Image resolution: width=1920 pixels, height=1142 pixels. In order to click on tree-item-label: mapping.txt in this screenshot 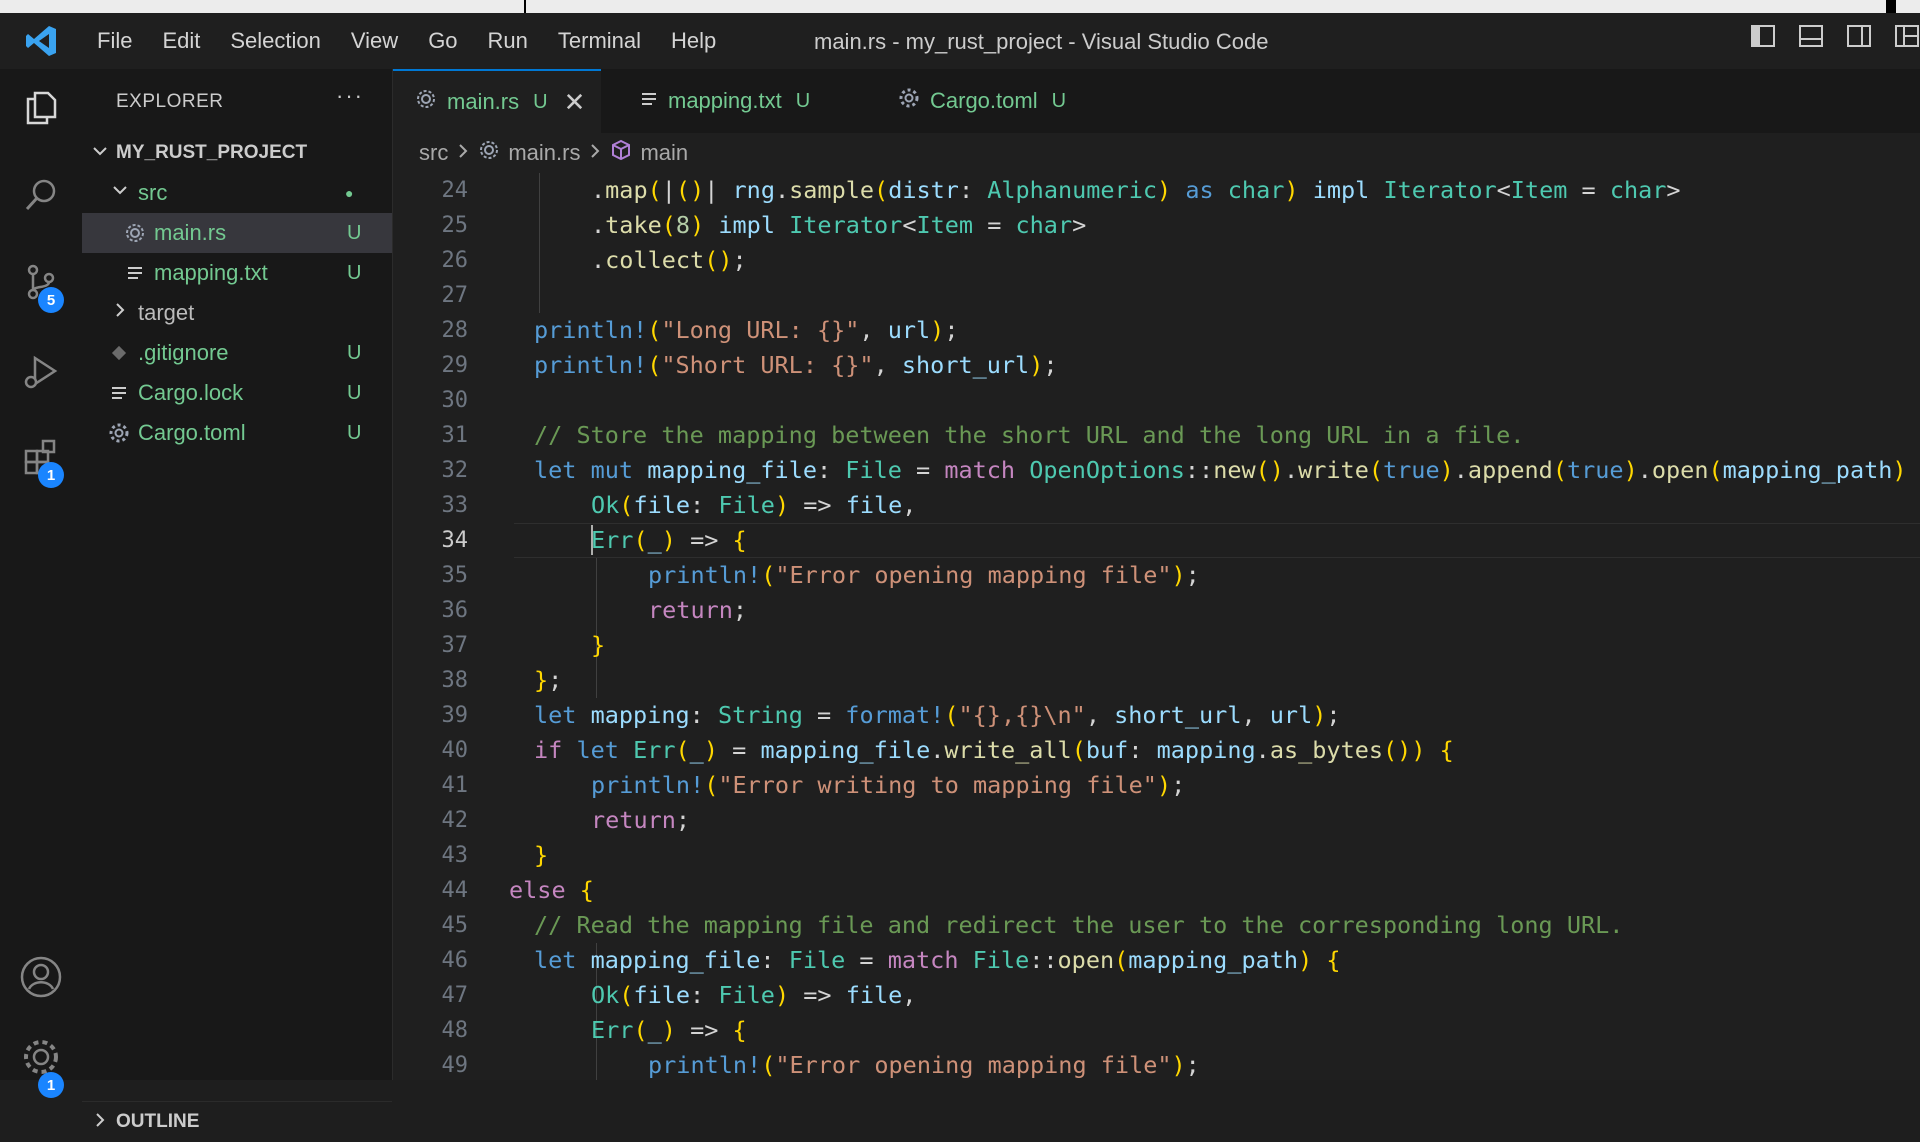, I will do `click(211, 272)`.